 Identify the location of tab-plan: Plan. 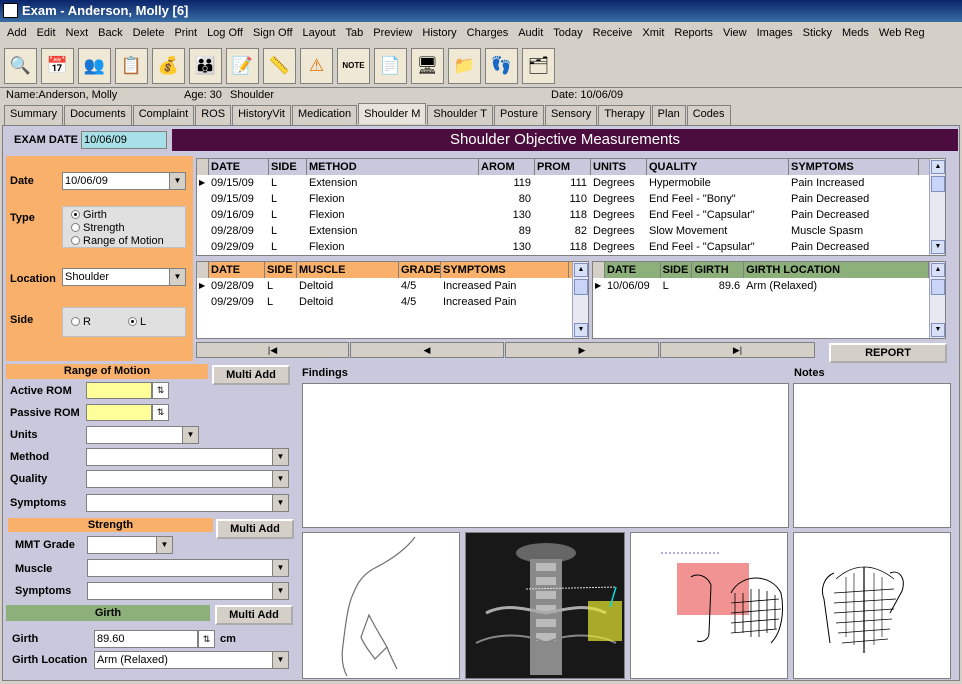
(668, 115).